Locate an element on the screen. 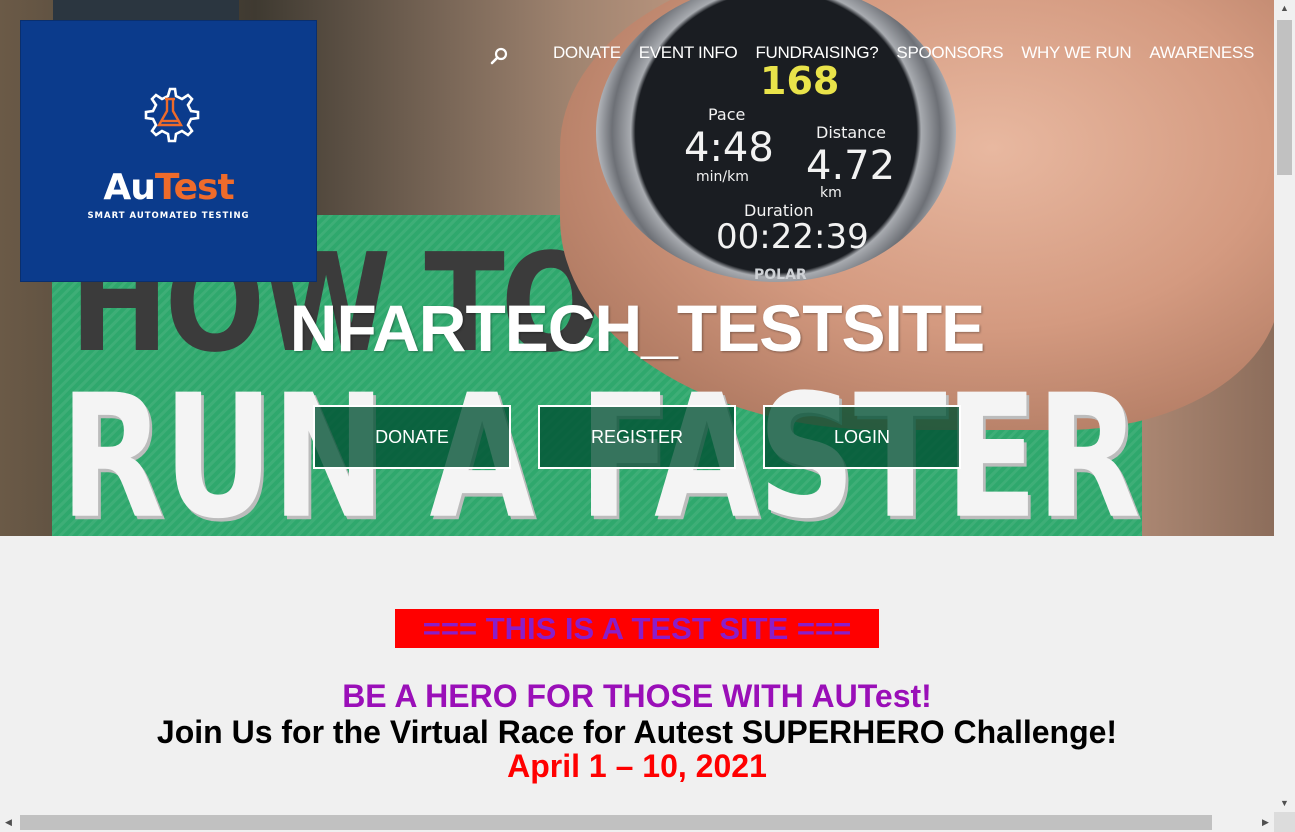 The height and width of the screenshot is (832, 1295). search-icon-glyph is located at coordinates (499, 56).